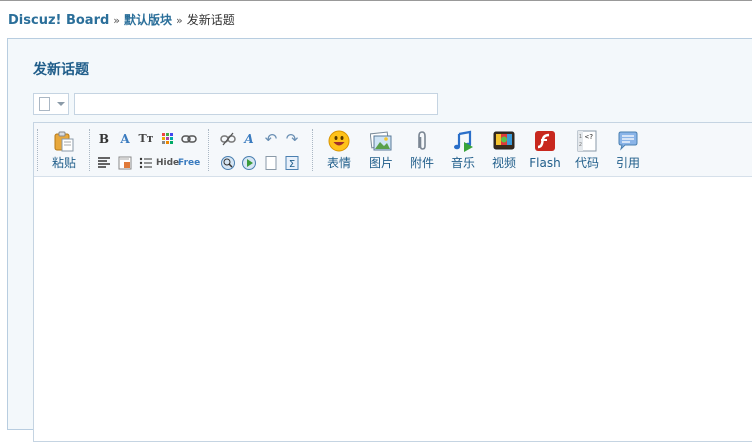 The height and width of the screenshot is (442, 752). Describe the element at coordinates (376, 0) in the screenshot. I see `top-divider` at that location.